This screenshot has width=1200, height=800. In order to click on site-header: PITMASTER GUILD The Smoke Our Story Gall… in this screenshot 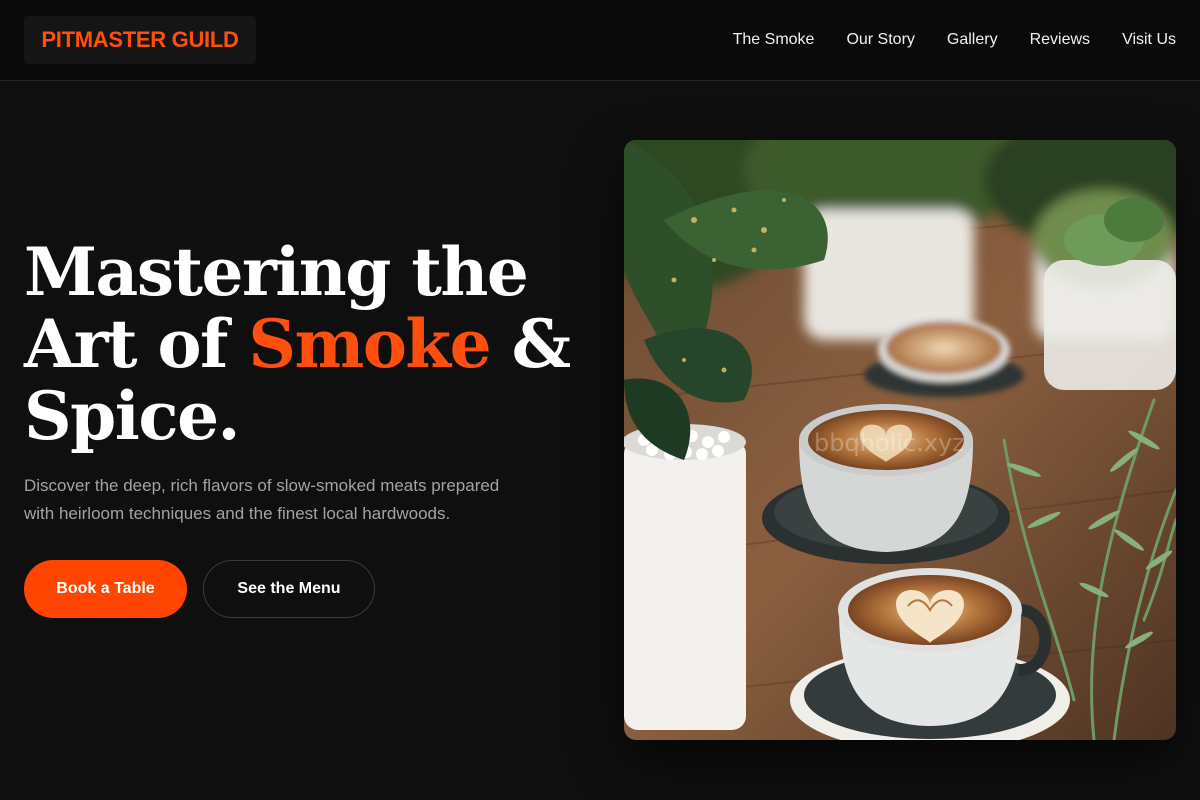, I will do `click(600, 40)`.